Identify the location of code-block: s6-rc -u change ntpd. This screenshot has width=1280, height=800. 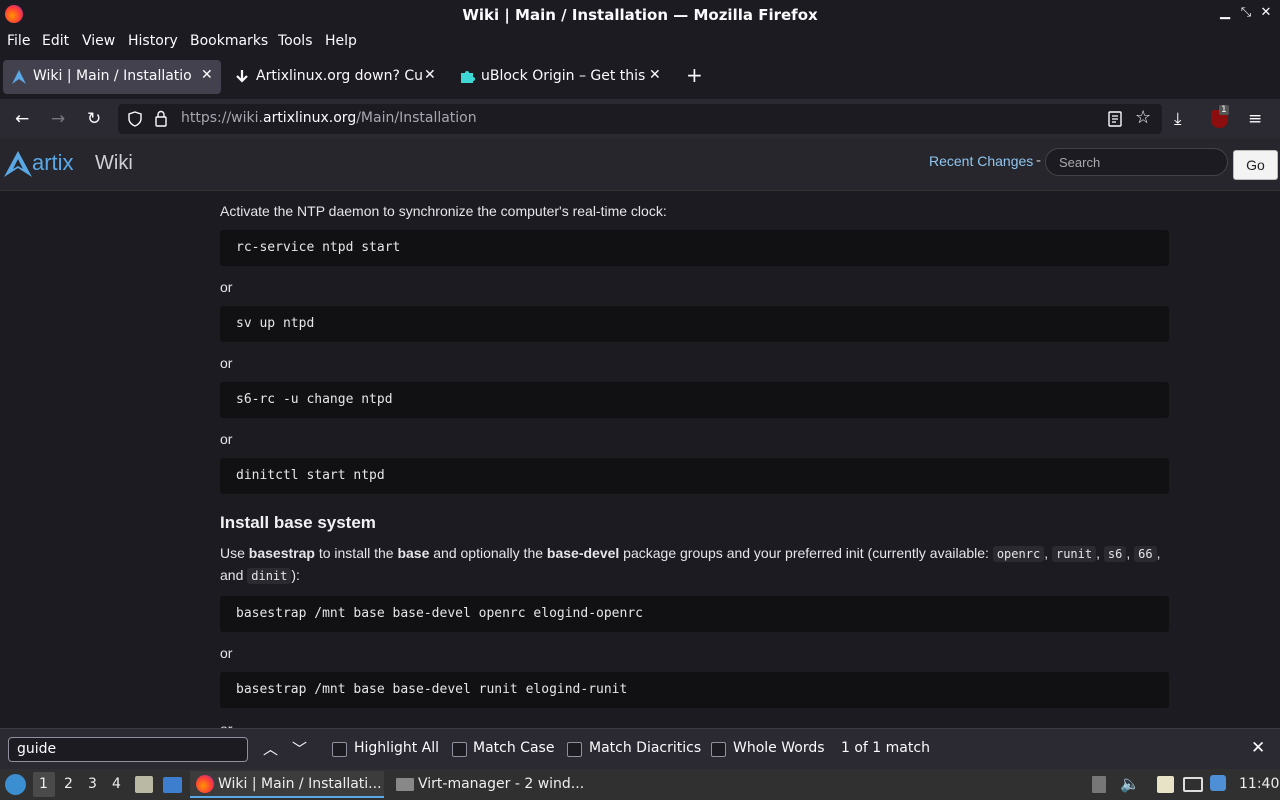
(694, 400).